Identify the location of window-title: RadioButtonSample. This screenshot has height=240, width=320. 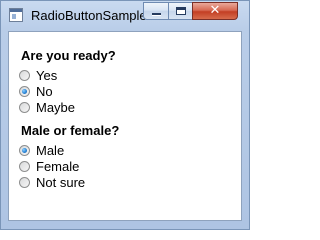
(89, 15).